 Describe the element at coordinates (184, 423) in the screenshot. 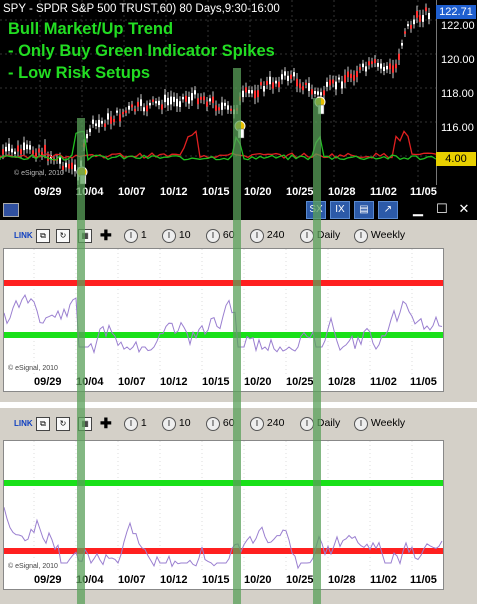

I see `interval-label: 10` at that location.